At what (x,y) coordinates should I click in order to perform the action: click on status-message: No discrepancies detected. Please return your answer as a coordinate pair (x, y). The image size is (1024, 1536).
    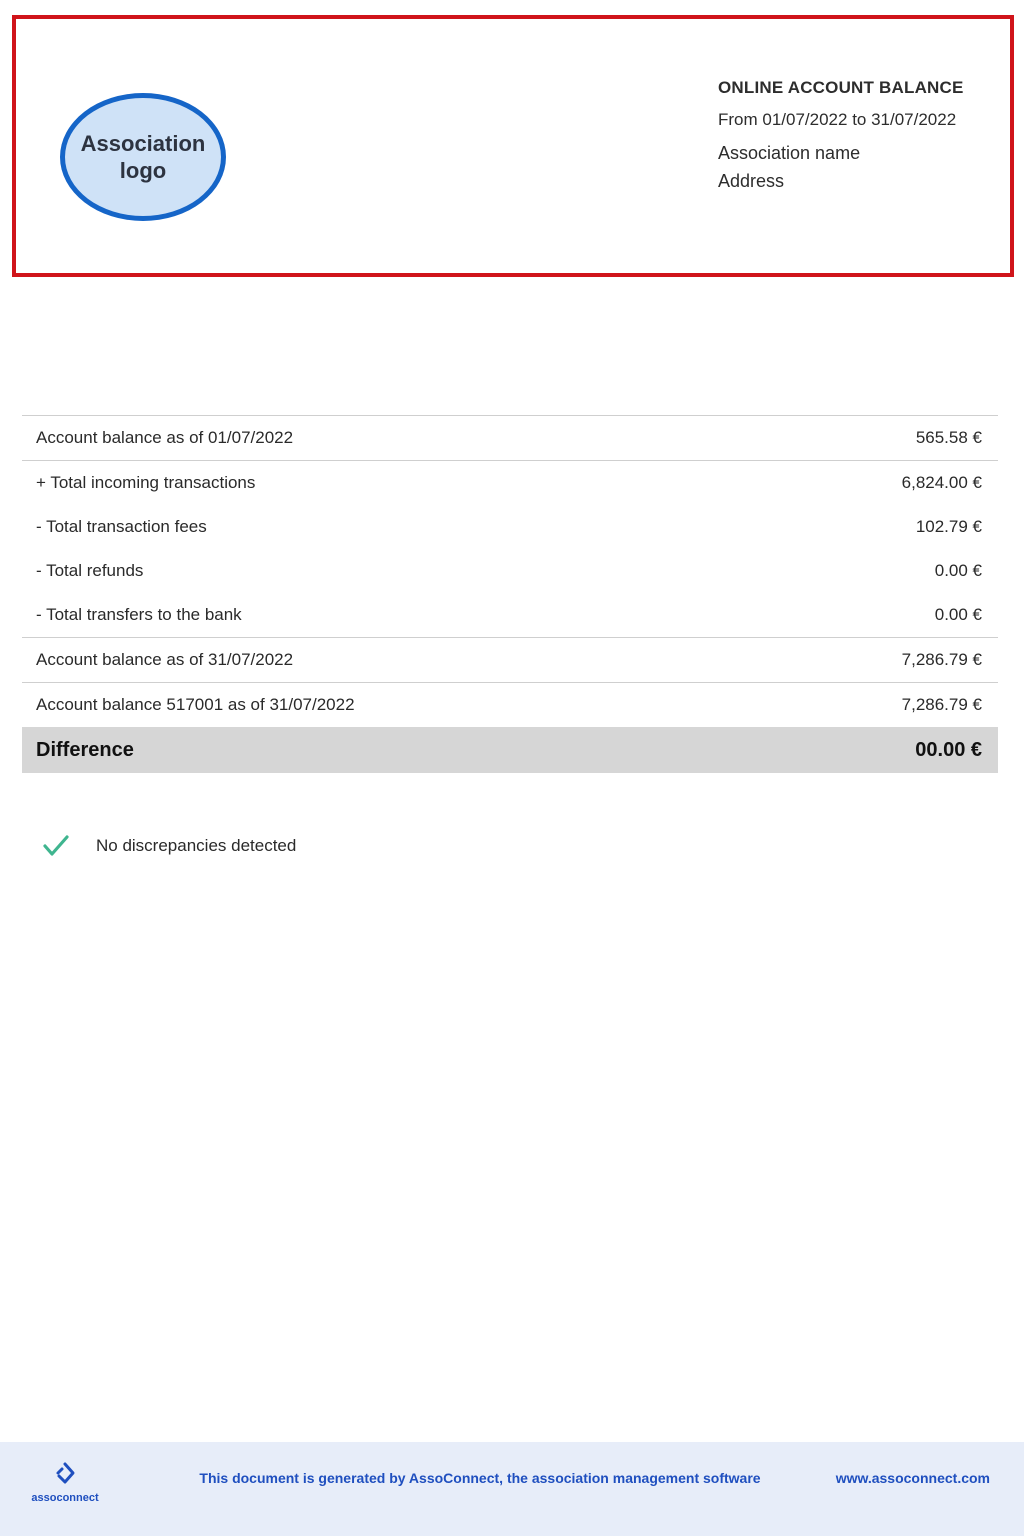
    Looking at the image, I should click on (169, 846).